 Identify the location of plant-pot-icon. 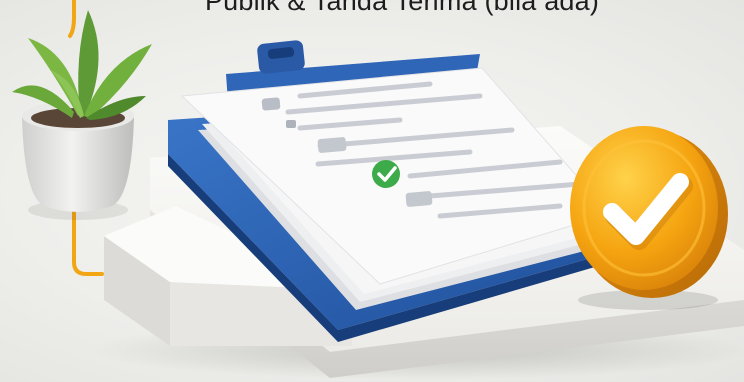
(82, 115).